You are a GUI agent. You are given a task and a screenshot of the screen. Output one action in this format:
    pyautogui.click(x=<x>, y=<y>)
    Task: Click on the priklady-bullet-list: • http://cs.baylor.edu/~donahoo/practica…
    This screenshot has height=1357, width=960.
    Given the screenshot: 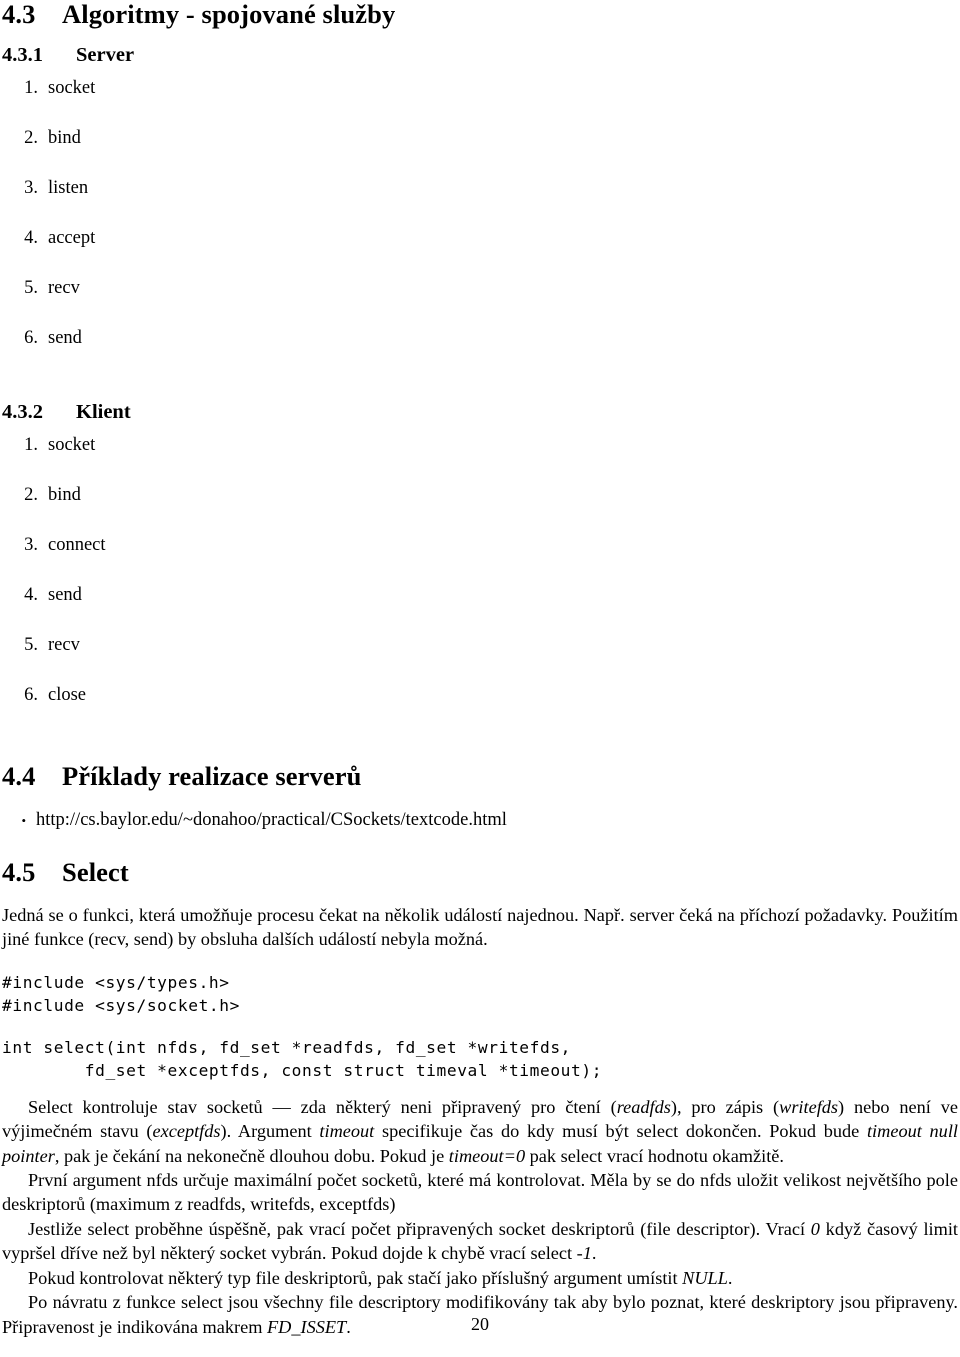 What is the action you would take?
    pyautogui.click(x=480, y=820)
    